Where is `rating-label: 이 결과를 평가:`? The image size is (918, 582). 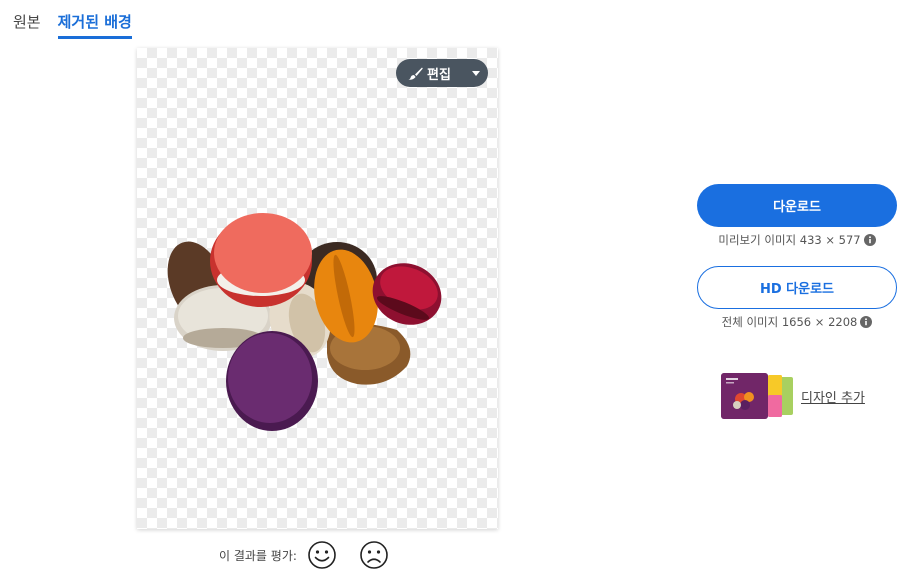 rating-label: 이 결과를 평가: is located at coordinates (258, 555).